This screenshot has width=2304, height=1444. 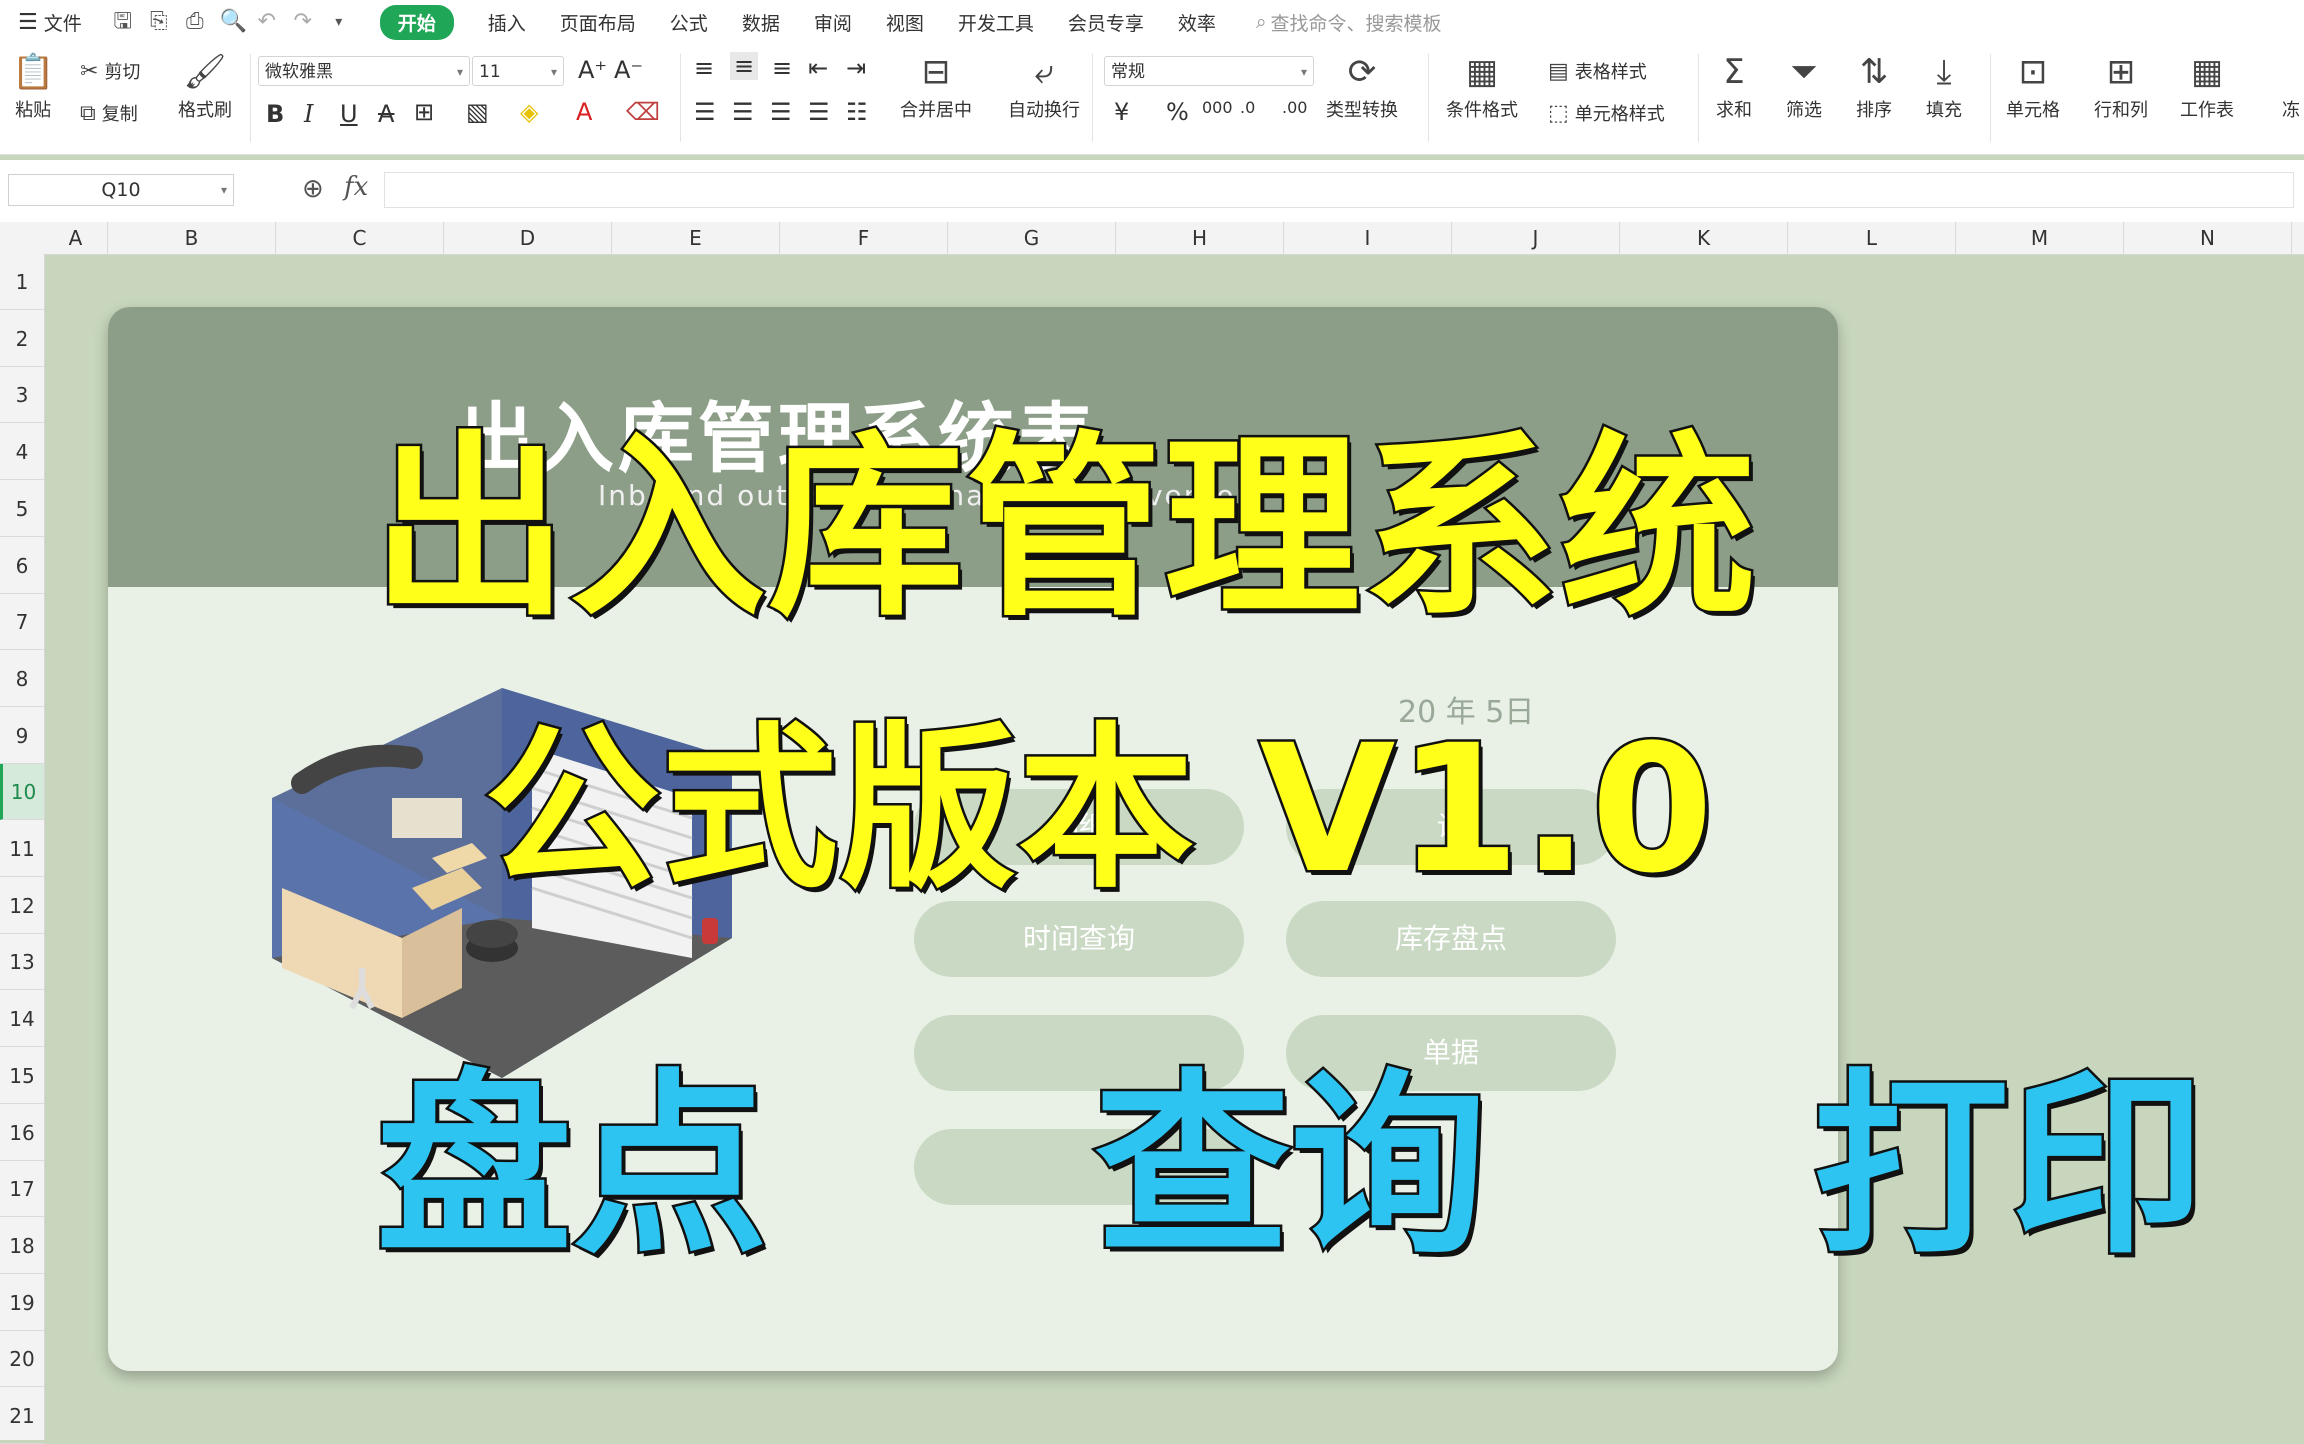 I want to click on file-menu: ☰ 文件, so click(x=50, y=22).